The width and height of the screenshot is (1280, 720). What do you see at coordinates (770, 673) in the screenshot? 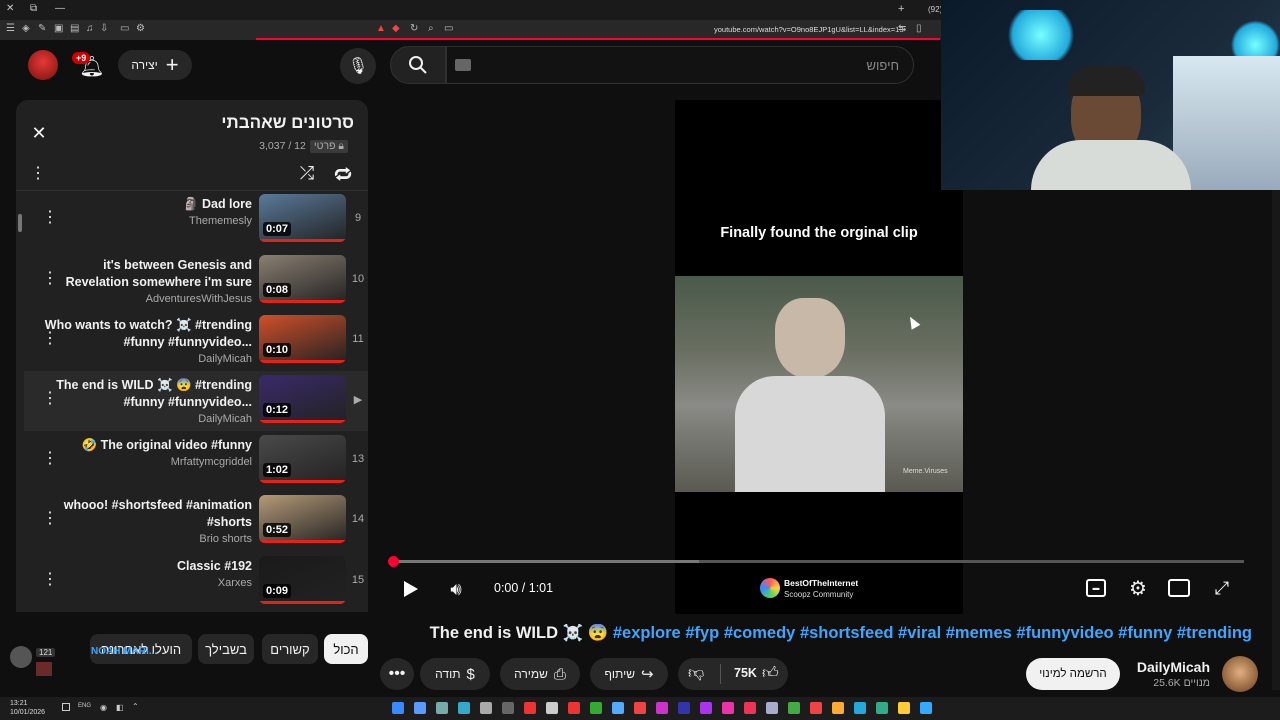
I see `like-icon: 👍︎` at bounding box center [770, 673].